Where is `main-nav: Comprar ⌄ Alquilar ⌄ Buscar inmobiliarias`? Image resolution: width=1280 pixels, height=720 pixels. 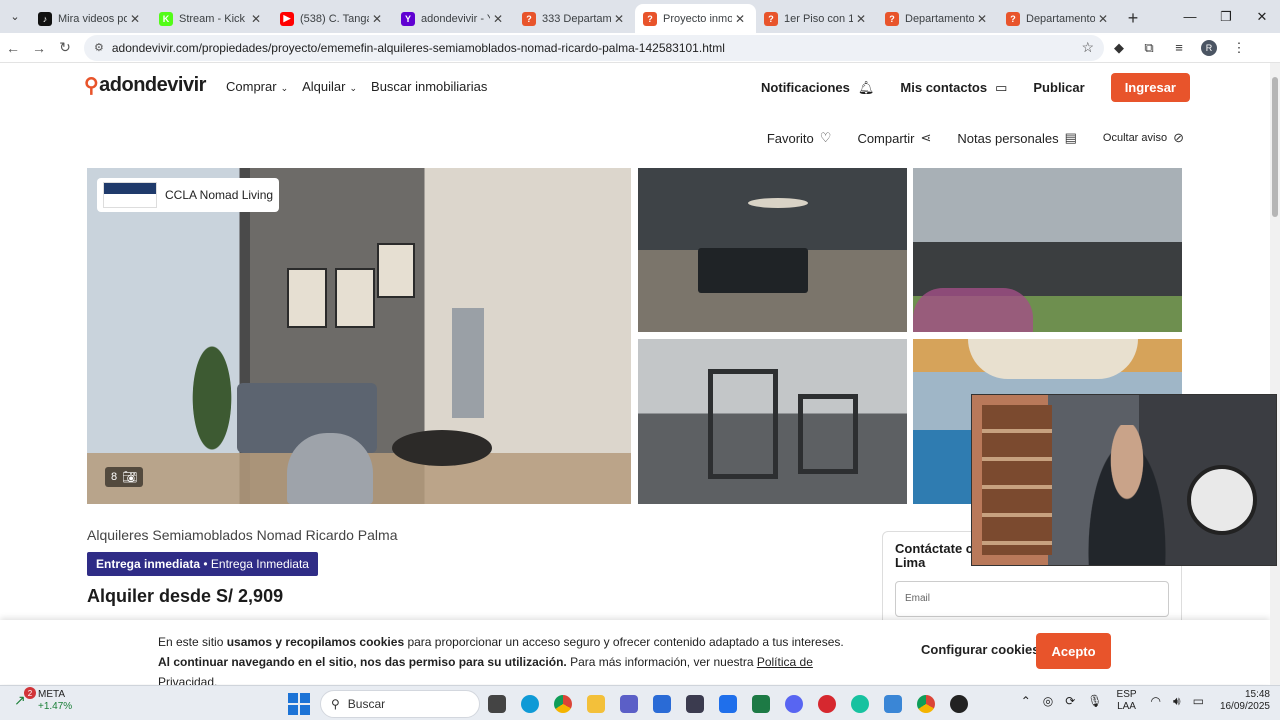
main-nav: Comprar ⌄ Alquilar ⌄ Buscar inmobiliarias is located at coordinates (356, 86).